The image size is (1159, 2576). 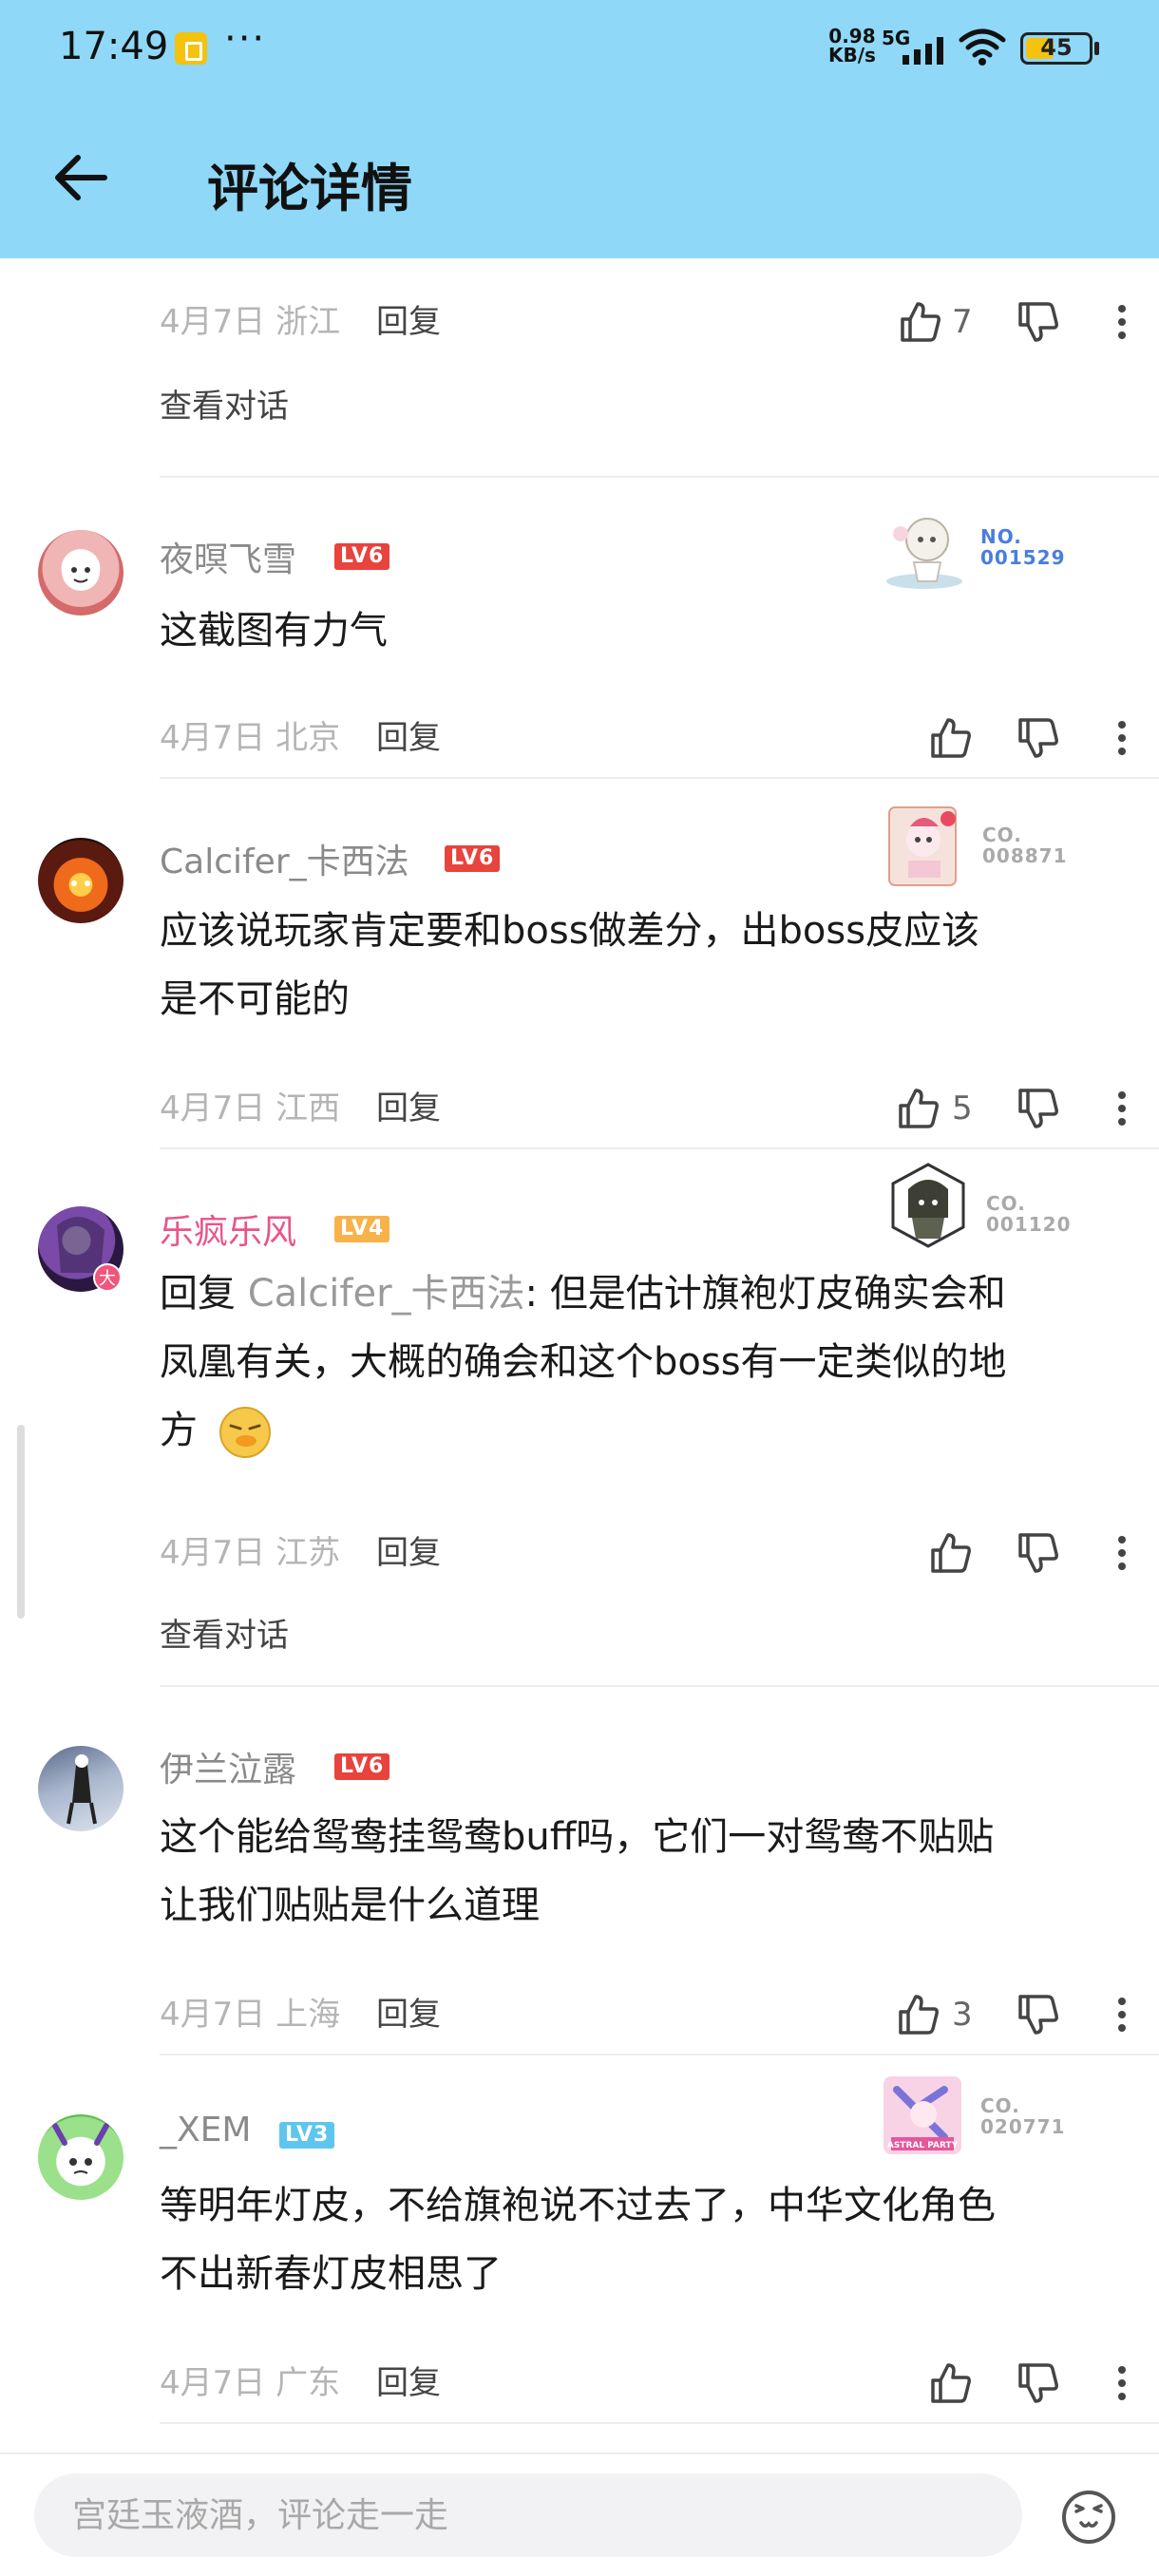 What do you see at coordinates (114, 46) in the screenshot?
I see `status-time: 17:49` at bounding box center [114, 46].